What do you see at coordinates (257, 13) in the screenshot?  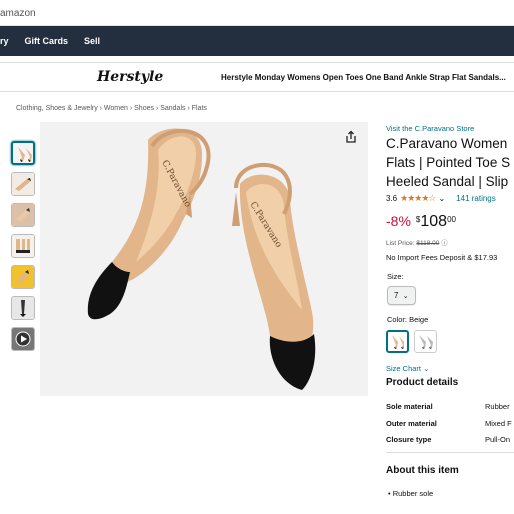 I see `url-strip: amazon` at bounding box center [257, 13].